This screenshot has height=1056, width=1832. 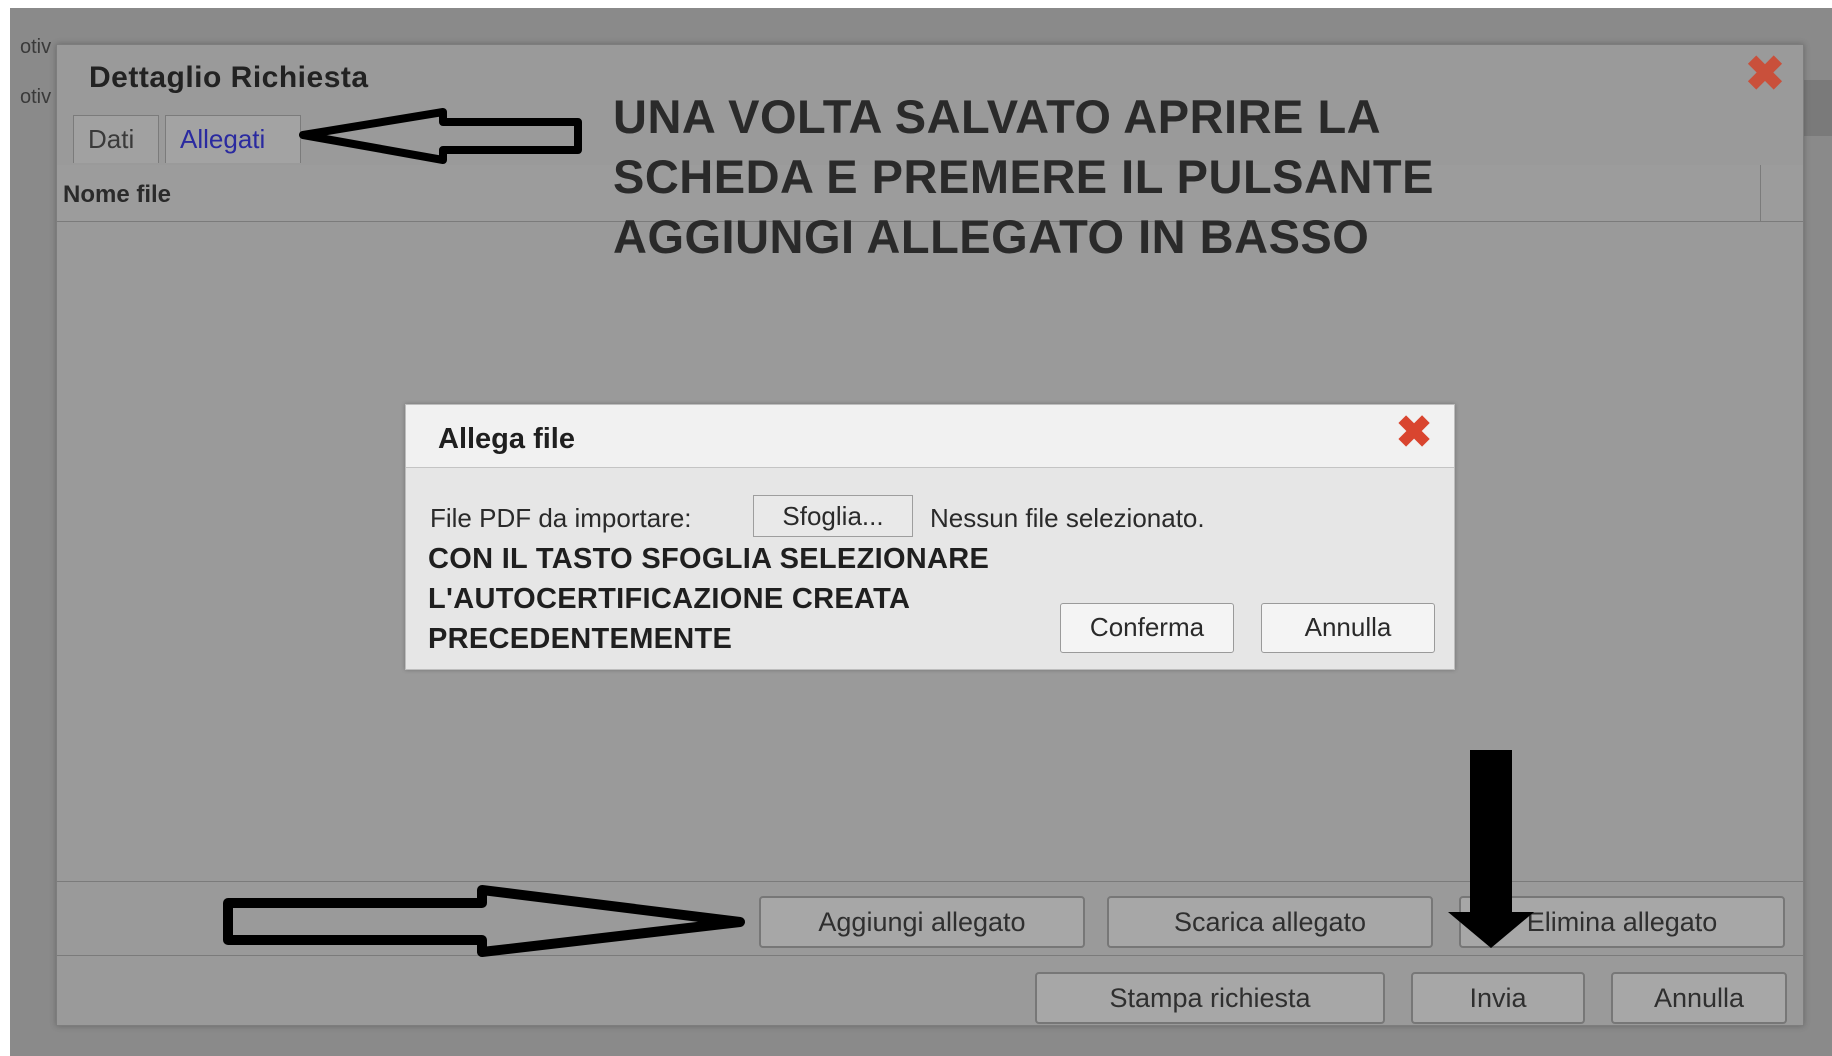 What do you see at coordinates (1491, 849) in the screenshot?
I see `arrow-down-icon` at bounding box center [1491, 849].